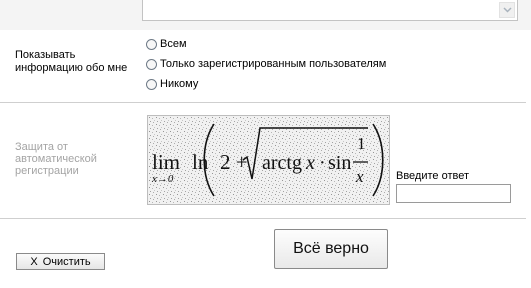 The width and height of the screenshot is (531, 288). I want to click on clear-button-label: Очистить, so click(66, 261).